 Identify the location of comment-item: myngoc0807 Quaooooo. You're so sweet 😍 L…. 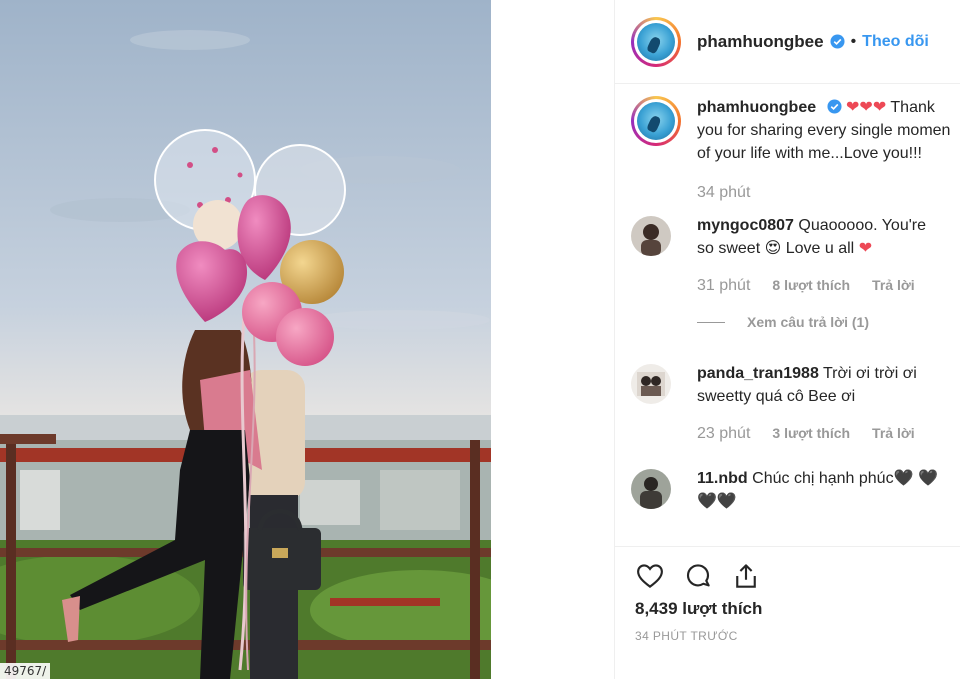
(795, 274).